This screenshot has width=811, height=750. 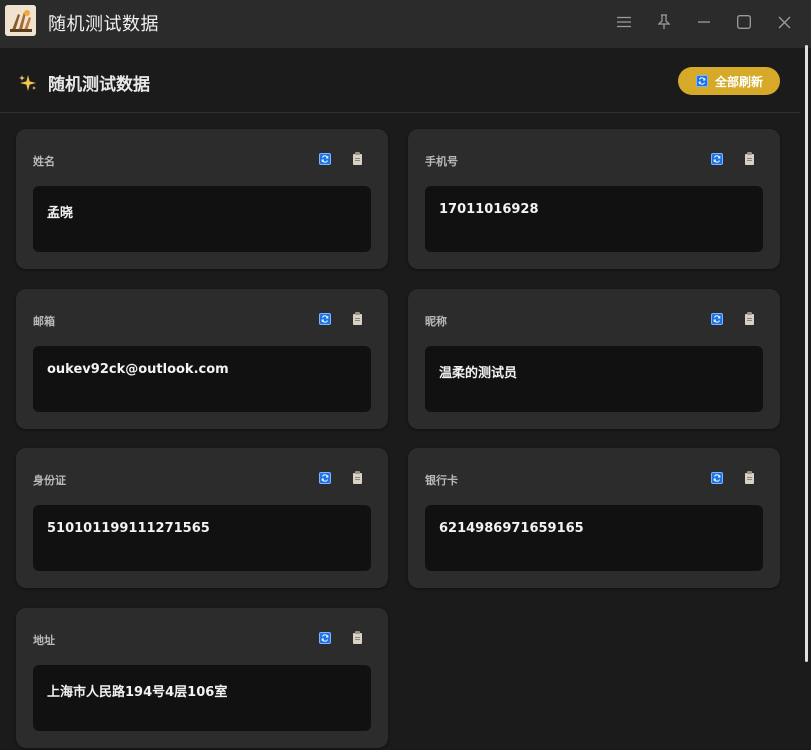 What do you see at coordinates (436, 321) in the screenshot?
I see `card-label: 昵称` at bounding box center [436, 321].